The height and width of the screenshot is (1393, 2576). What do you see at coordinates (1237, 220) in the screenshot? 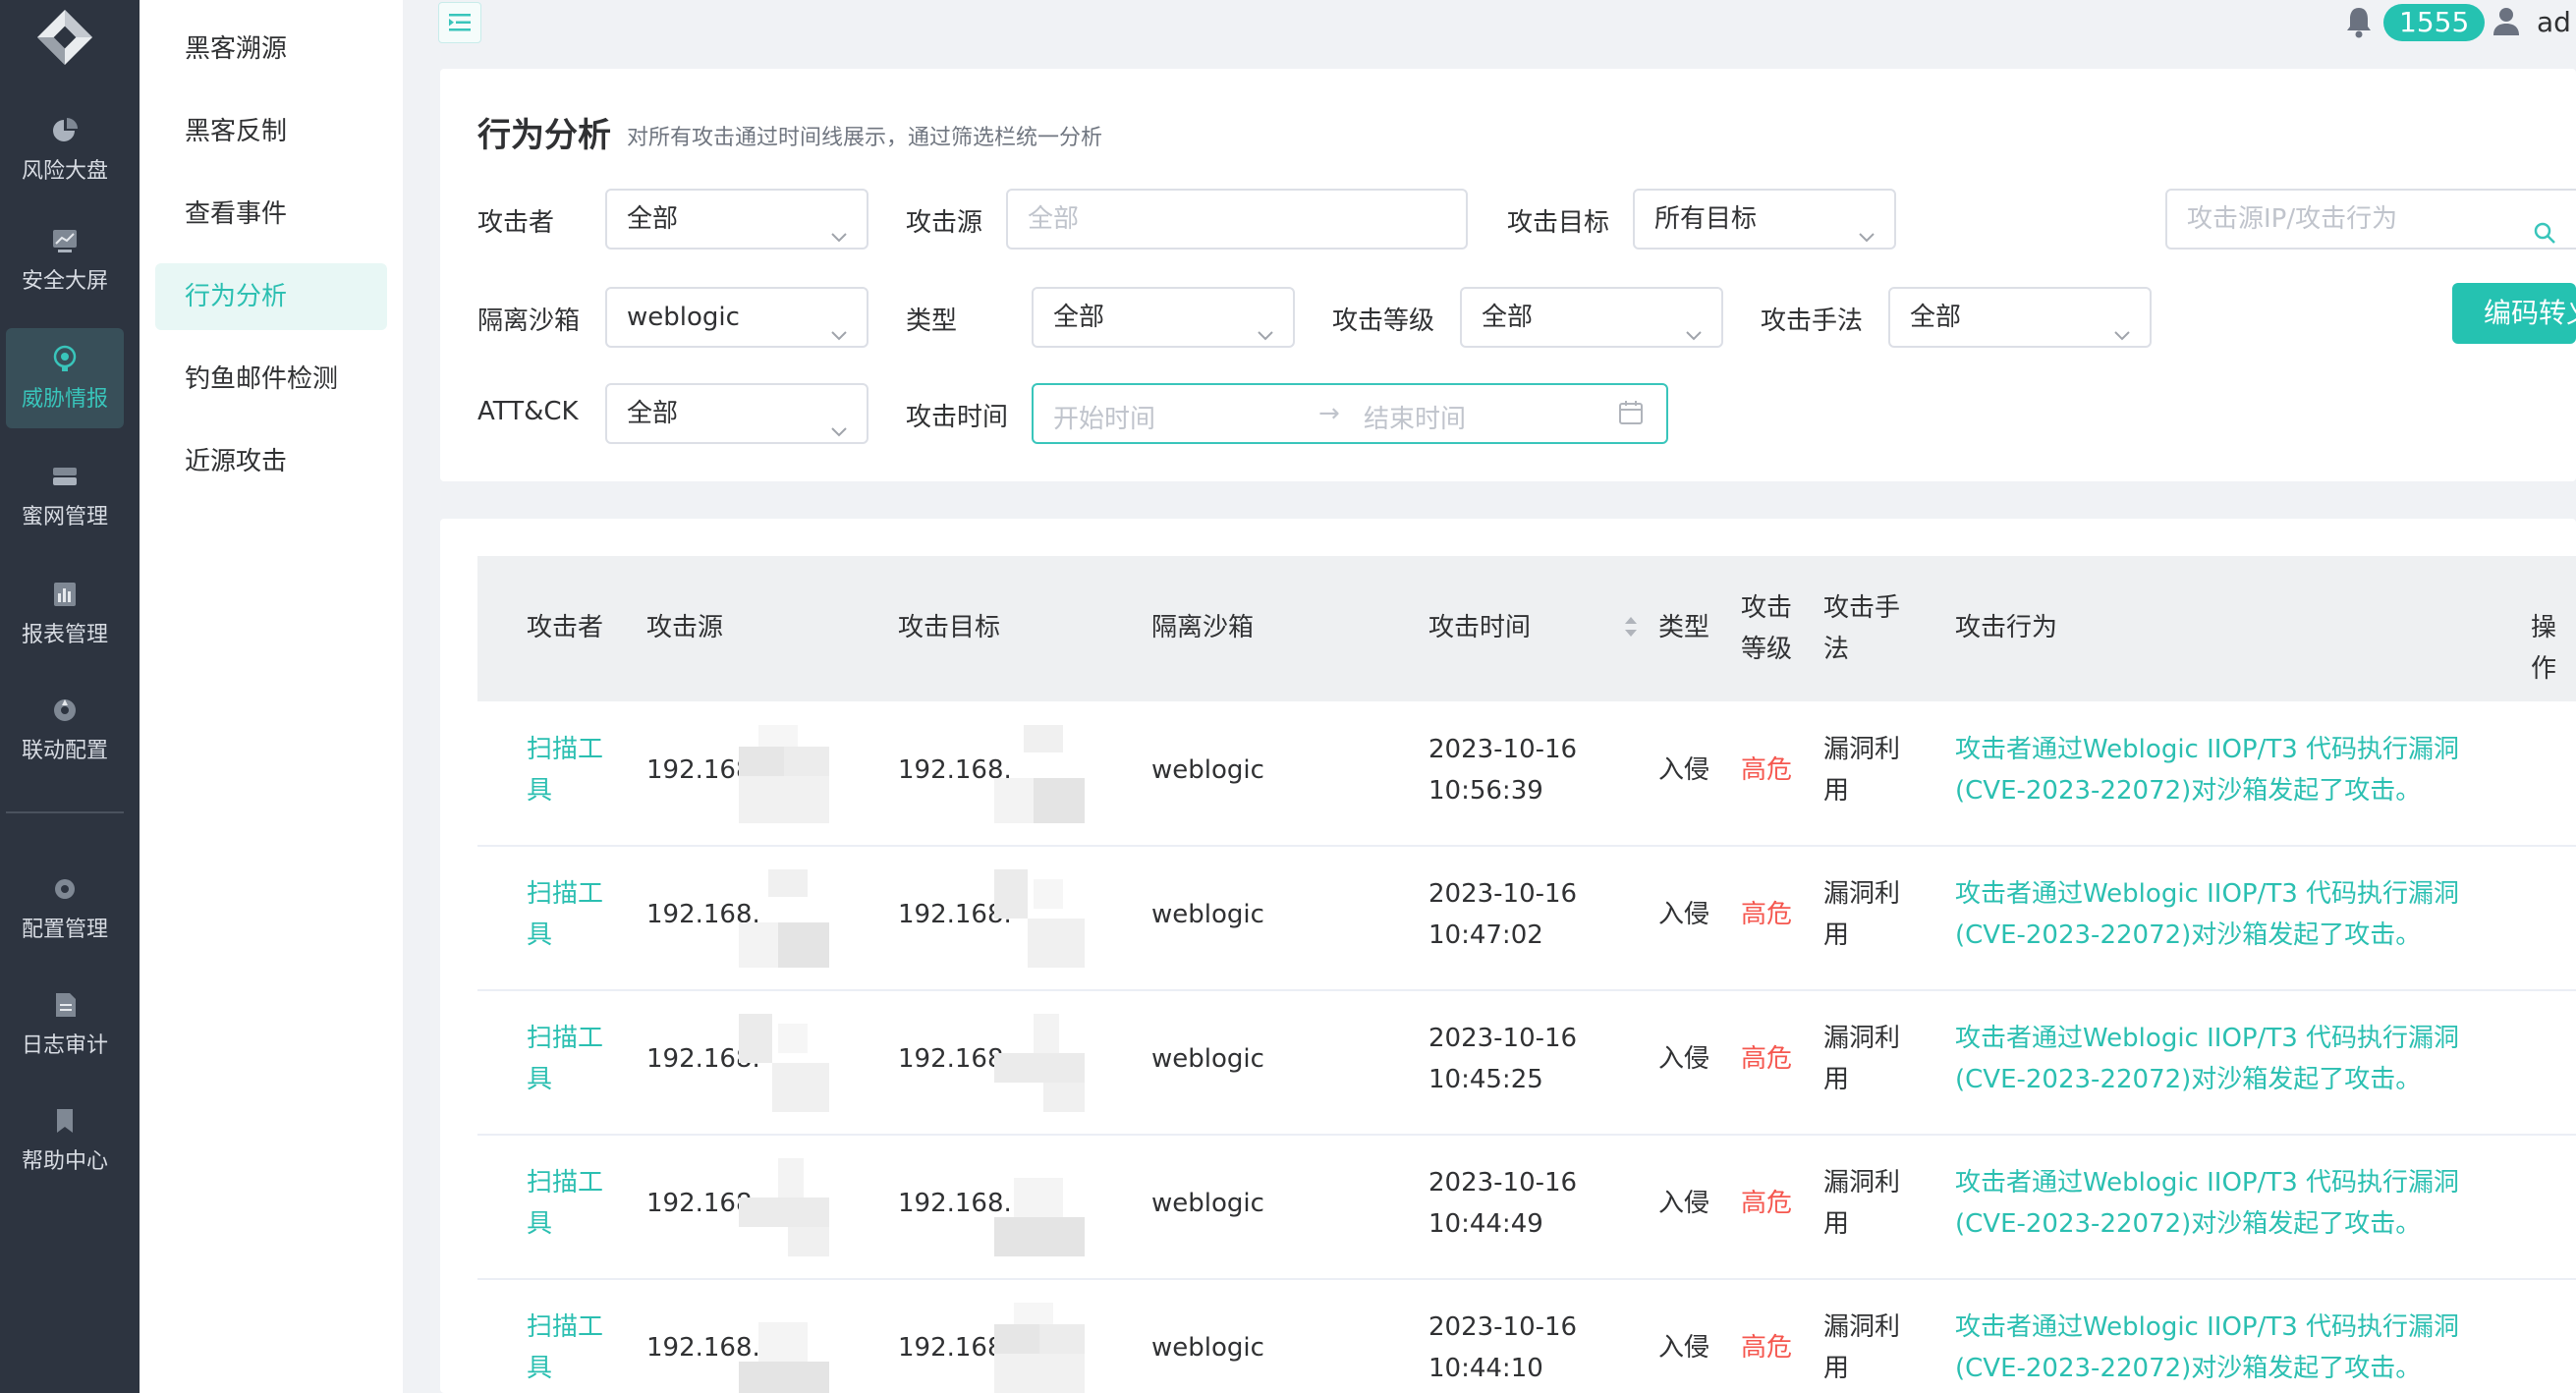
I see `source-input: 全部` at bounding box center [1237, 220].